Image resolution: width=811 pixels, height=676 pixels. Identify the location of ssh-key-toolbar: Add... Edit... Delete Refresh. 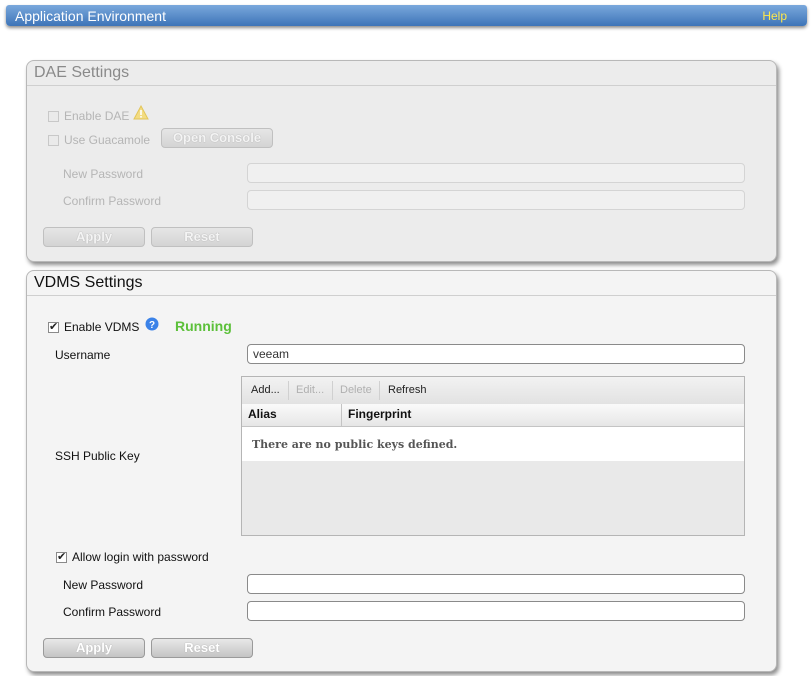
(493, 391).